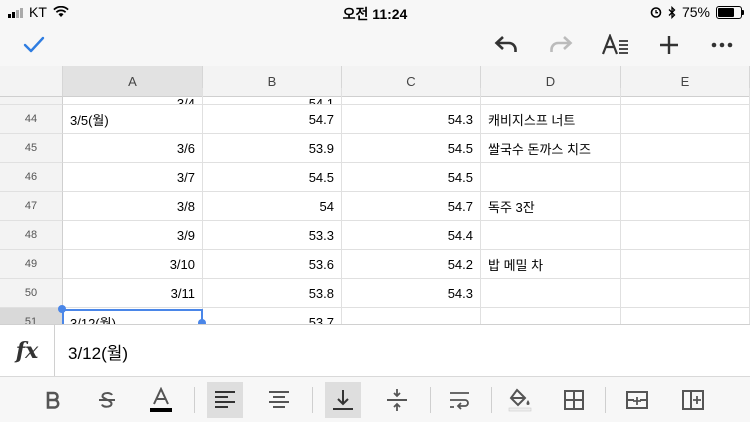  What do you see at coordinates (343, 400) in the screenshot?
I see `valign-bottom-icon` at bounding box center [343, 400].